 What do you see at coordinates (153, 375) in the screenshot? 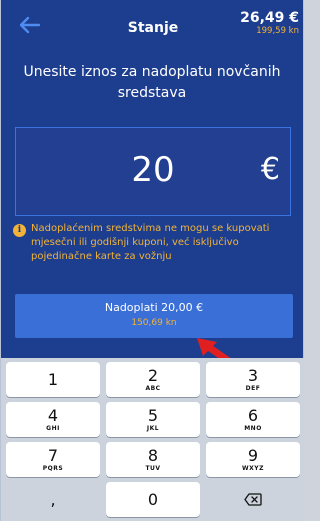
I see `key-digit: 2` at bounding box center [153, 375].